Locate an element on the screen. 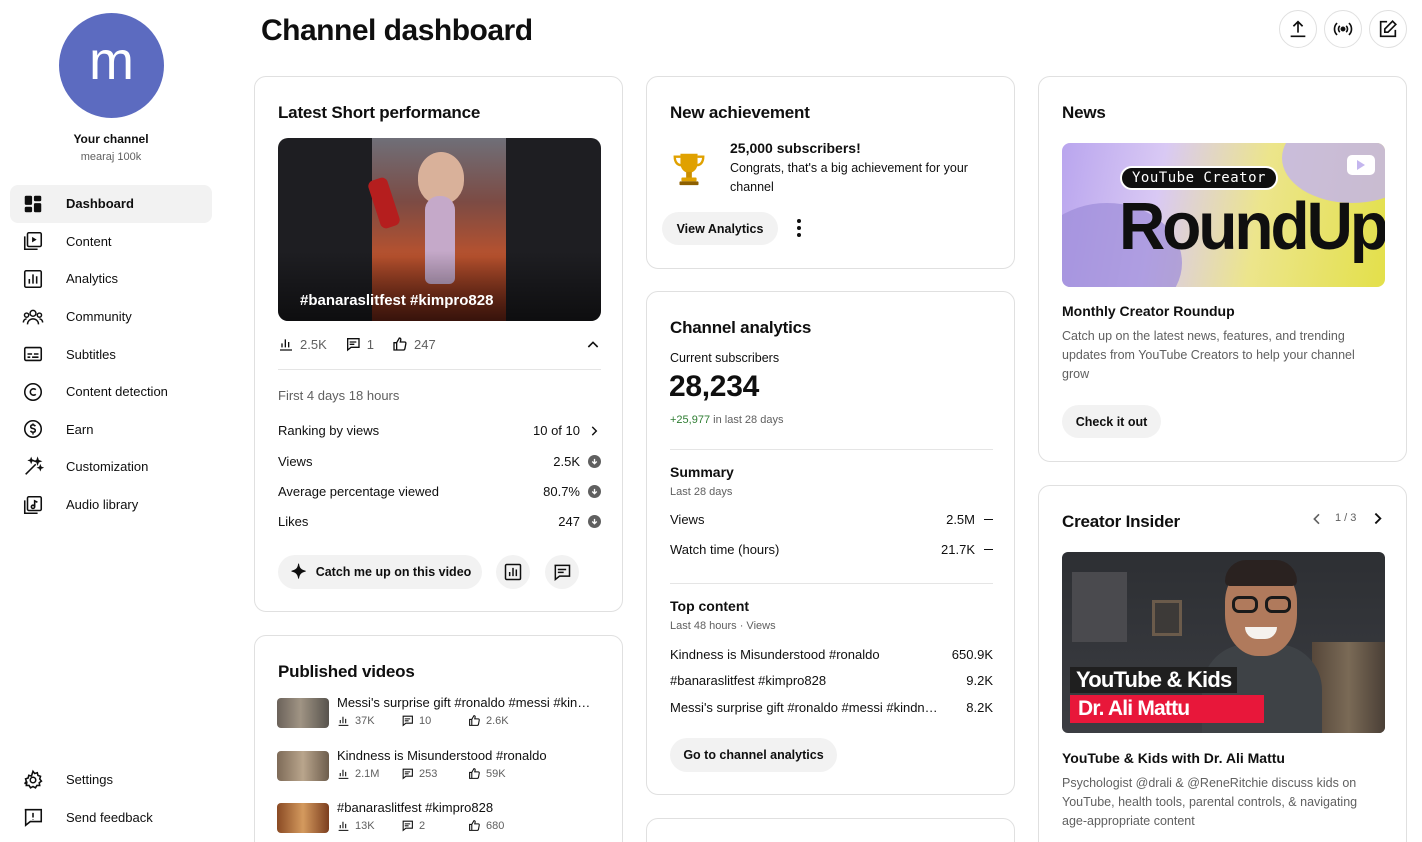 The height and width of the screenshot is (842, 1422). sidebar-item-label: Content detection is located at coordinates (117, 392).